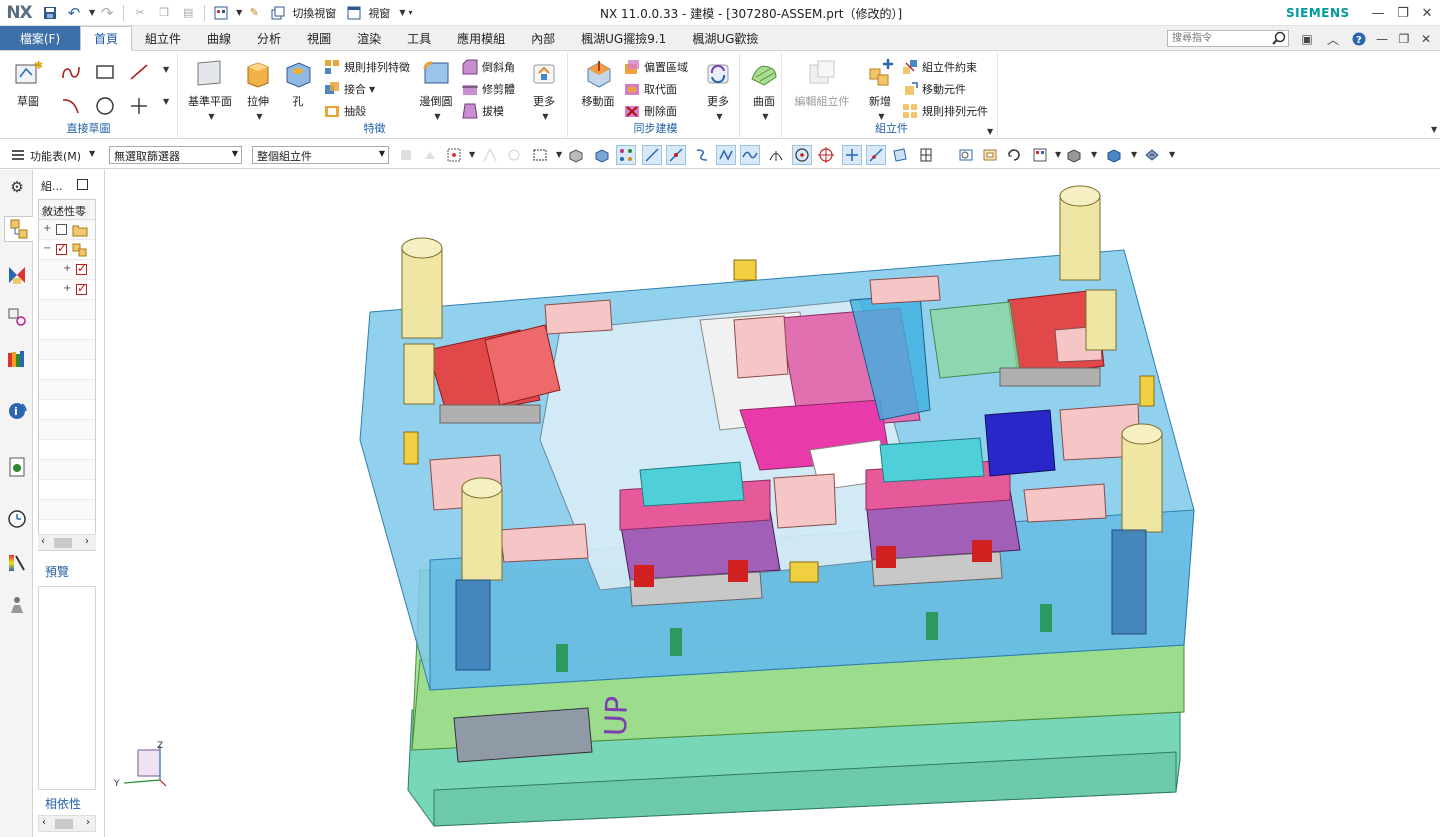 Image resolution: width=1440 pixels, height=837 pixels. What do you see at coordinates (17, 519) in the screenshot?
I see `clock-icon` at bounding box center [17, 519].